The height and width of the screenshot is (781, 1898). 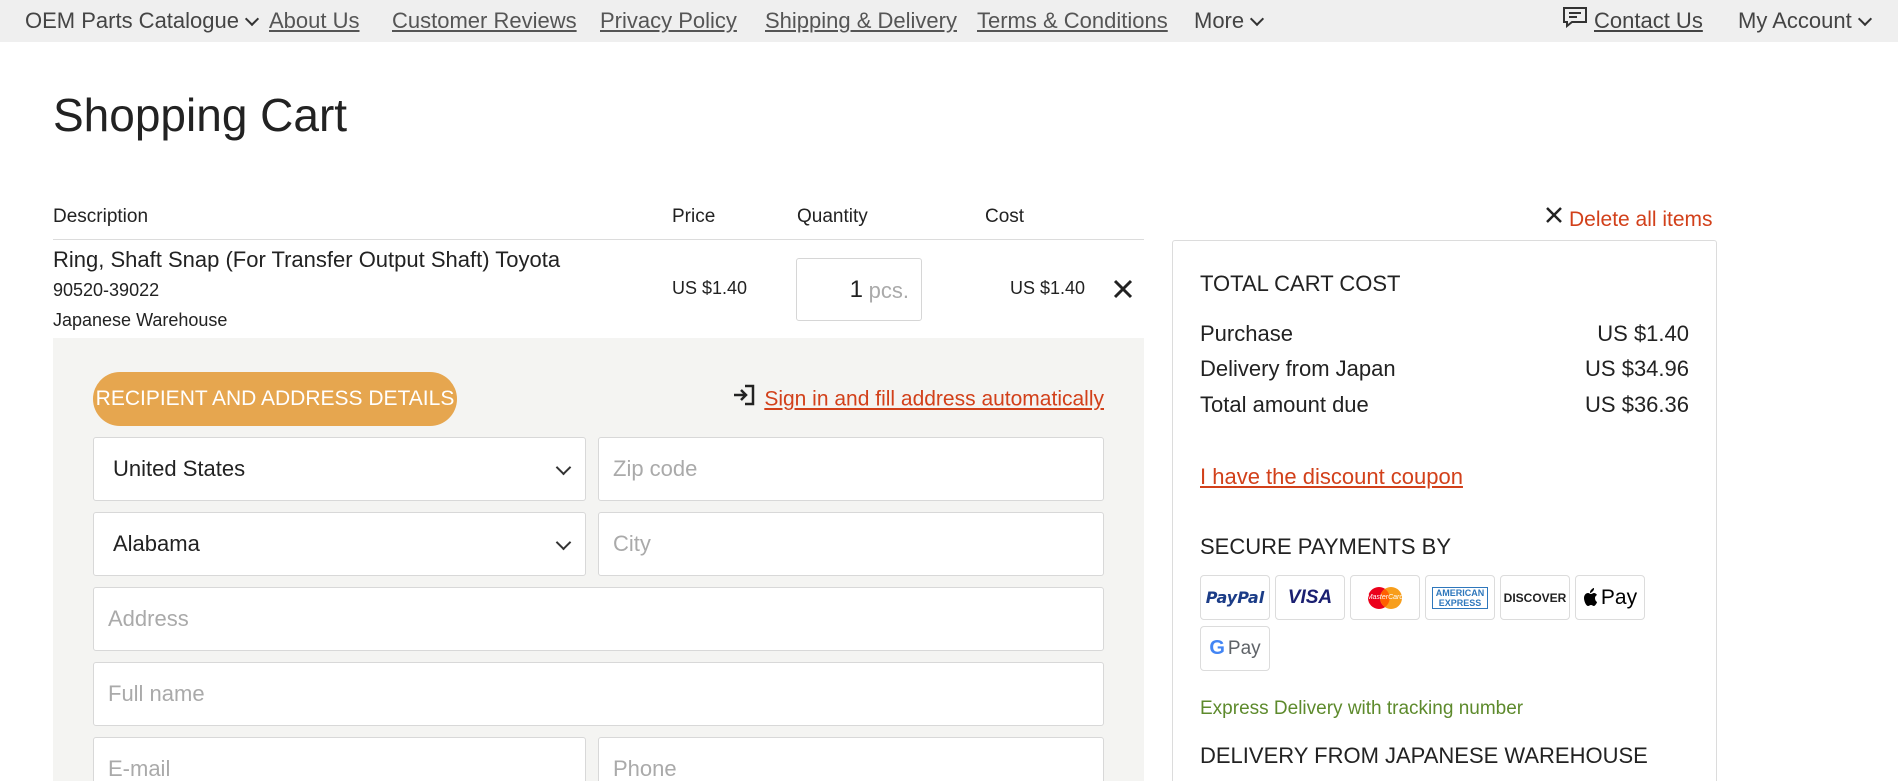 What do you see at coordinates (1648, 20) in the screenshot?
I see `nav-contact-label: Contact Us` at bounding box center [1648, 20].